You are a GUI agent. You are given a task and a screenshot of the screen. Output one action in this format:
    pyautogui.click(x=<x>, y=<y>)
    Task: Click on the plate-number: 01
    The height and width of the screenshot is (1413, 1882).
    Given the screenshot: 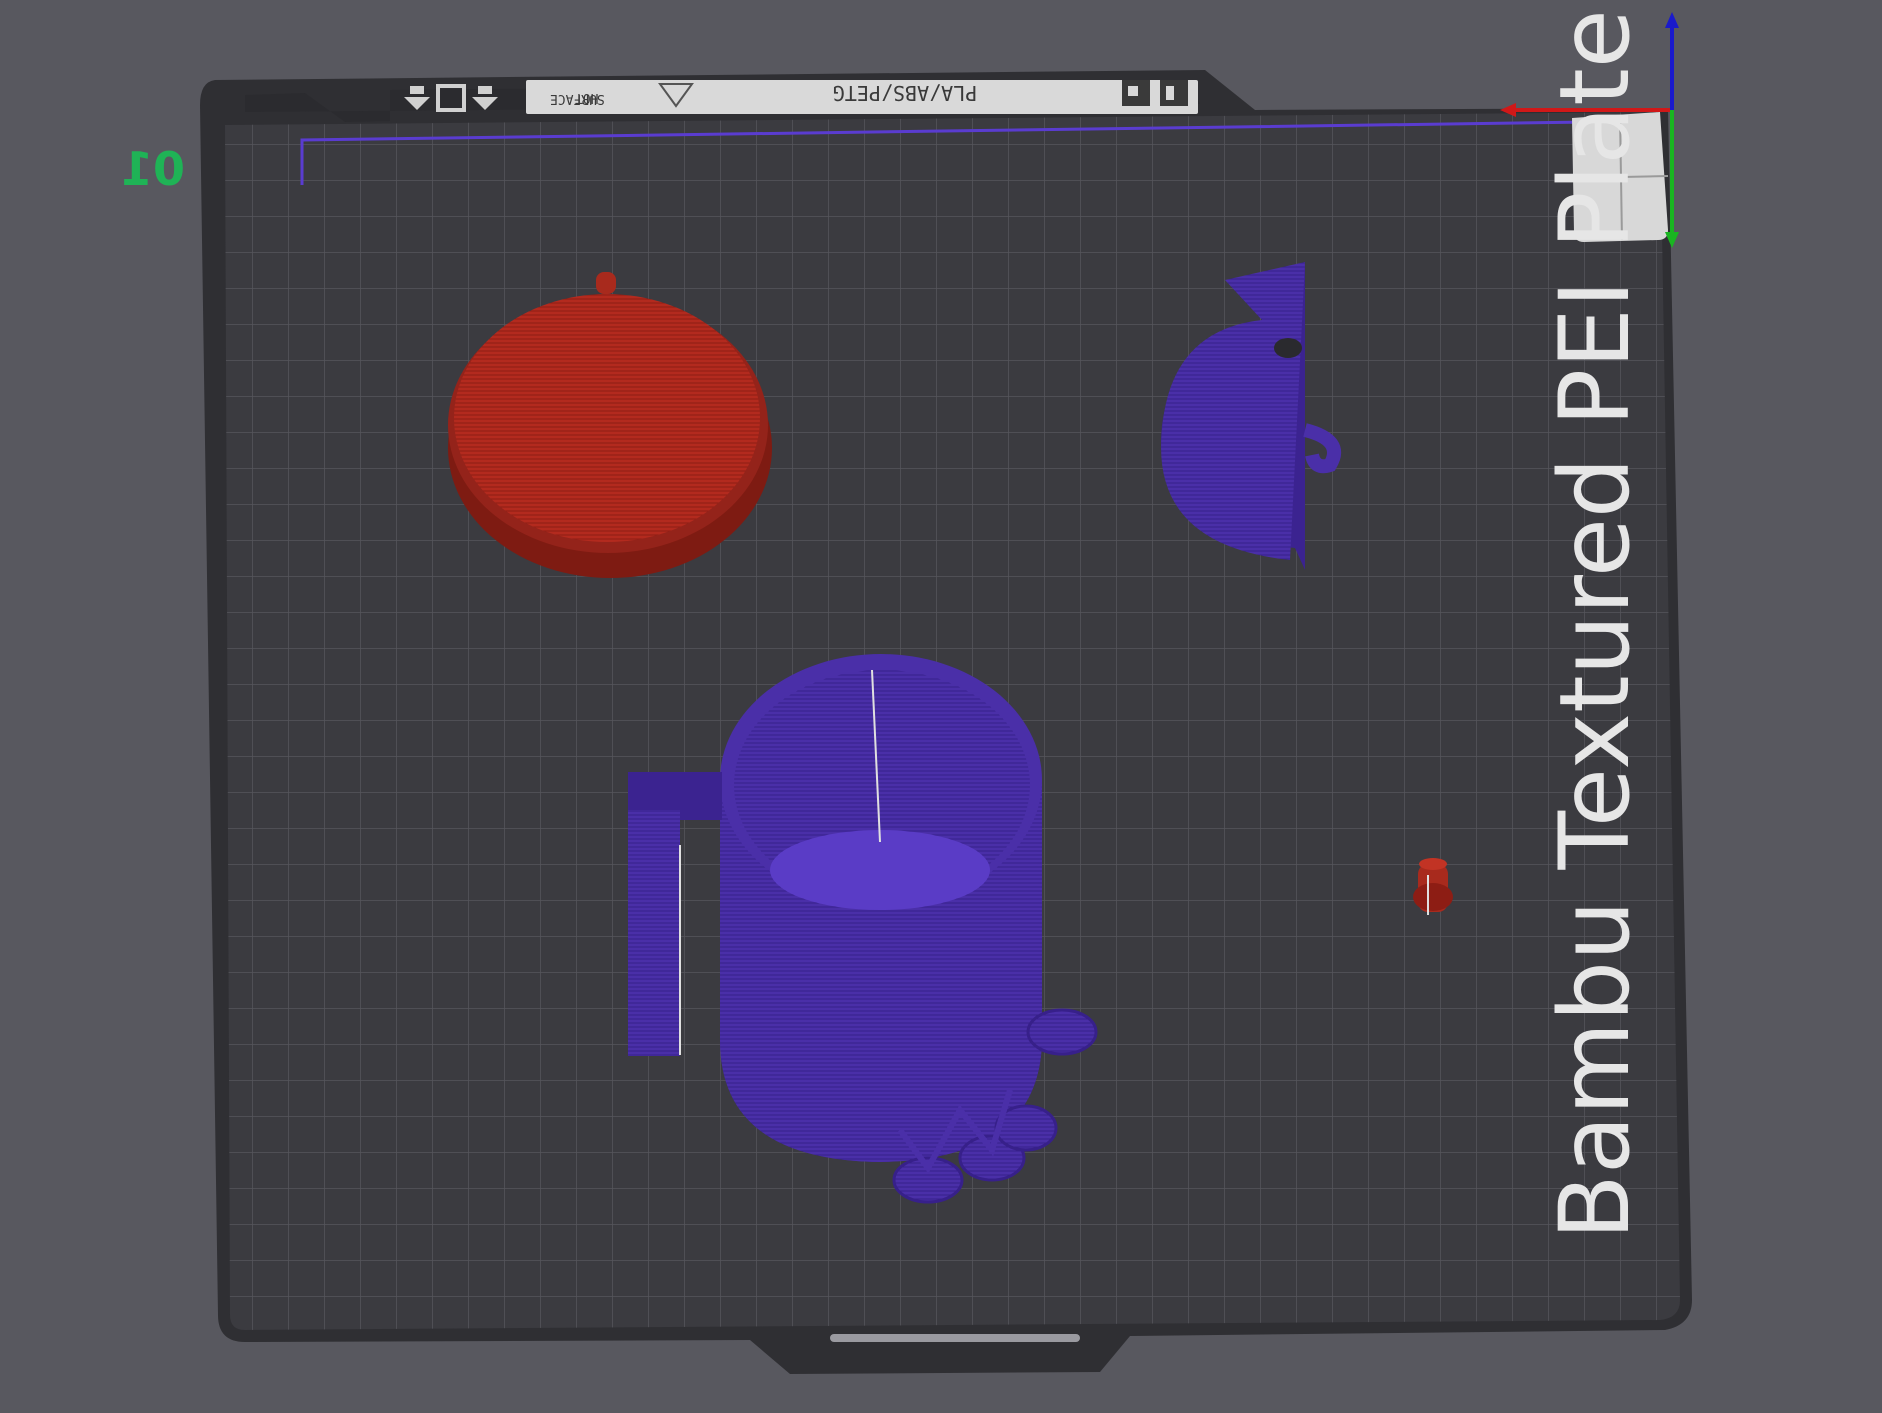 What is the action you would take?
    pyautogui.click(x=153, y=169)
    